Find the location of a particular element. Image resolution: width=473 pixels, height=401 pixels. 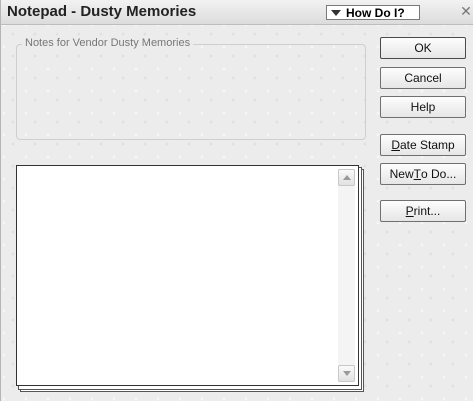

help-button: Help is located at coordinates (423, 107).